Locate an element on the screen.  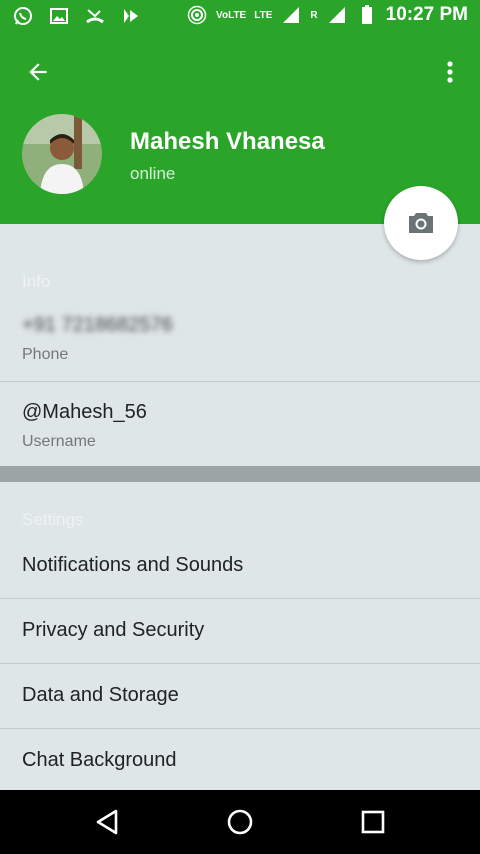
avatar is located at coordinates (62, 154).